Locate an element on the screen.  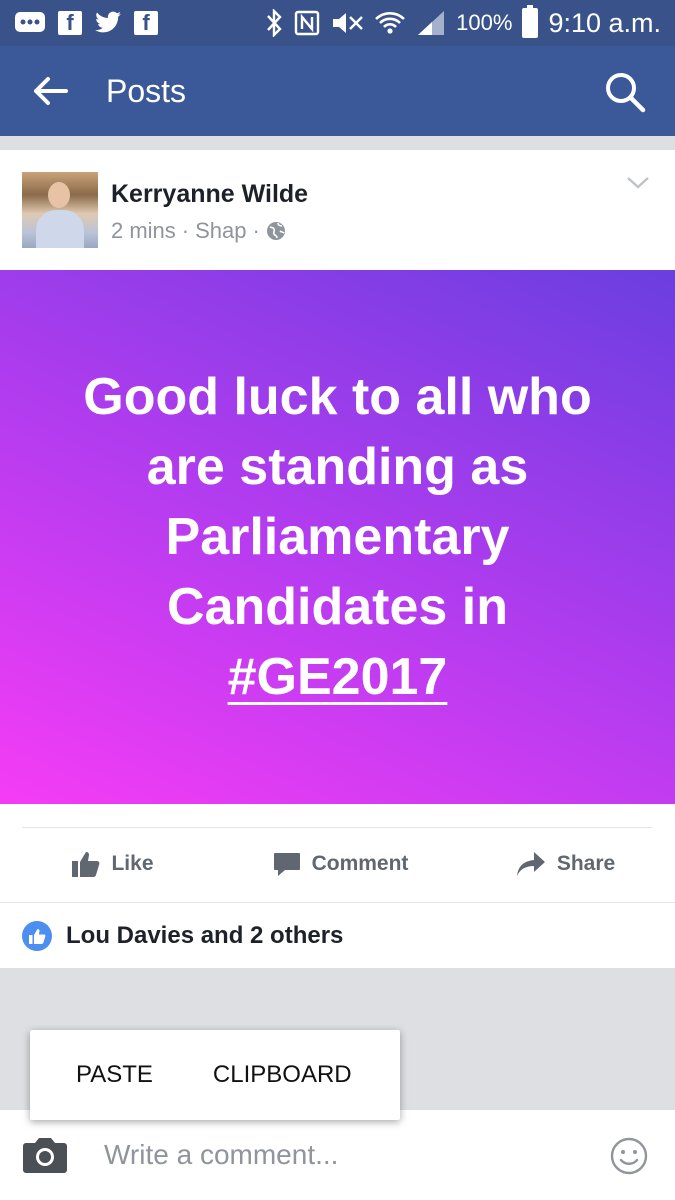
reactions-text: Lou Davies and 2 others is located at coordinates (205, 935).